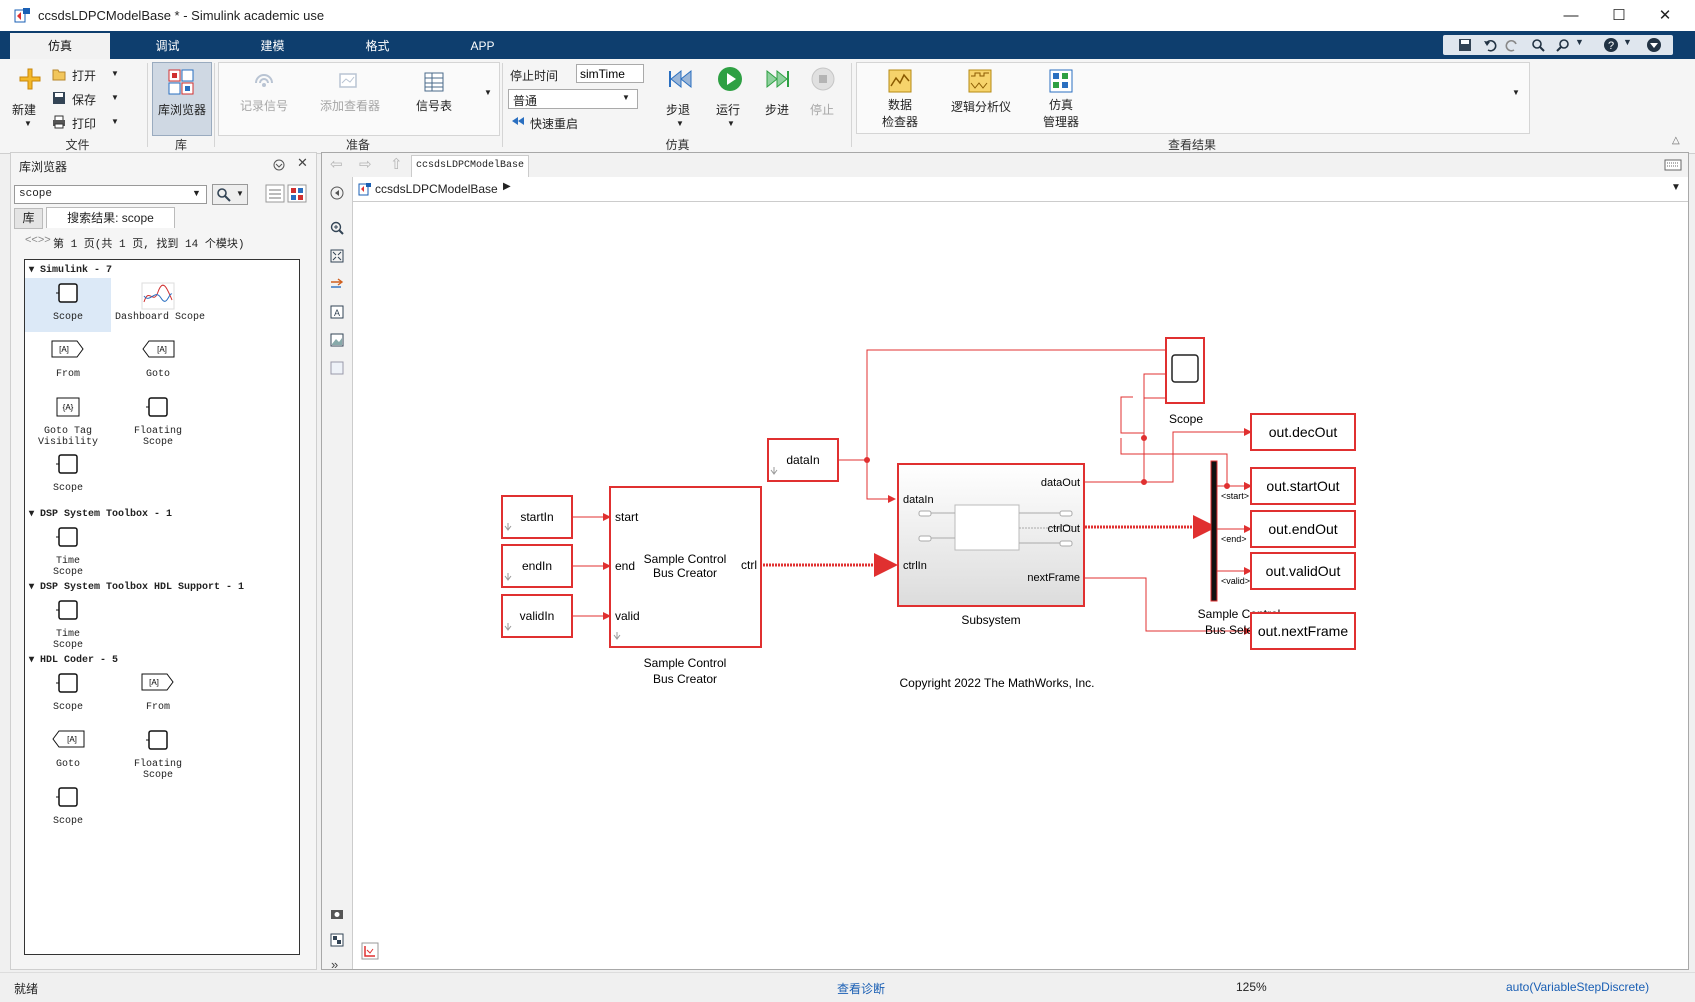  What do you see at coordinates (337, 284) in the screenshot?
I see `signal-arrow-icon` at bounding box center [337, 284].